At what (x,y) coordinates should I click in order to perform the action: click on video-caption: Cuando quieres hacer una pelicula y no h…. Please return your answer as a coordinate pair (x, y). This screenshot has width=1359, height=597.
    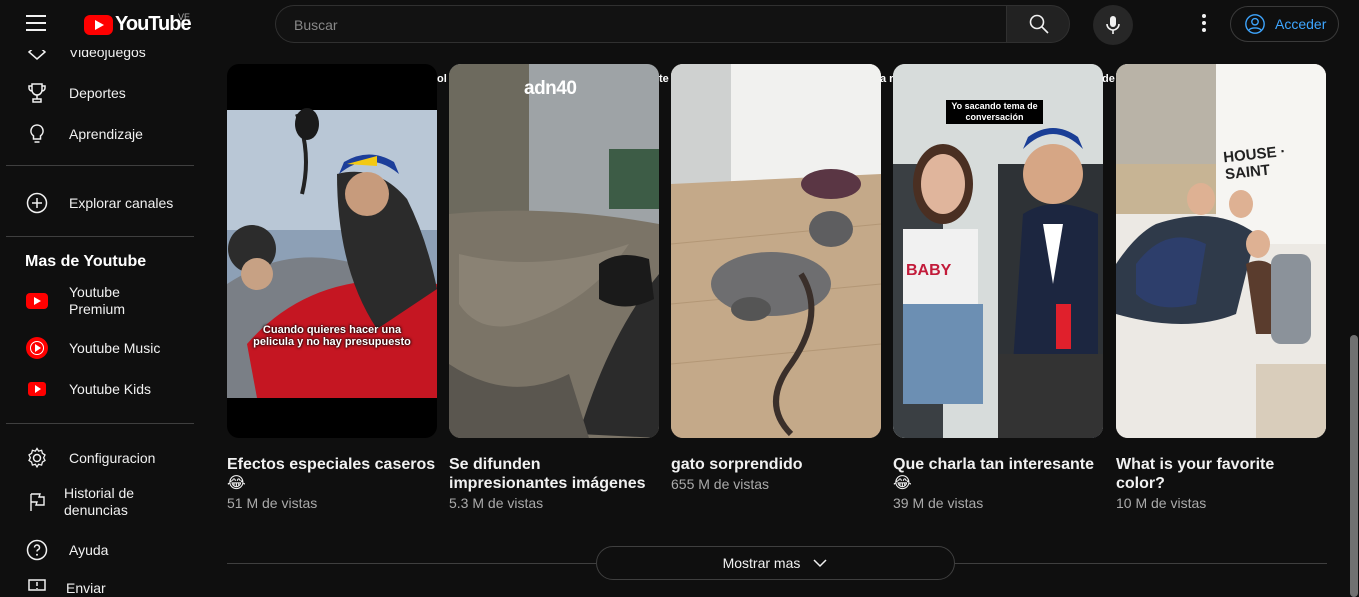
    Looking at the image, I should click on (332, 336).